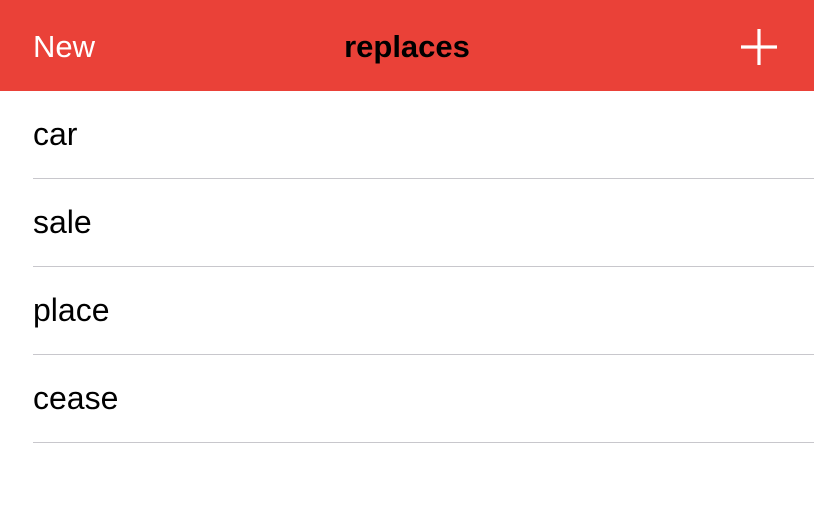  What do you see at coordinates (55, 134) in the screenshot?
I see `list-item-label: car` at bounding box center [55, 134].